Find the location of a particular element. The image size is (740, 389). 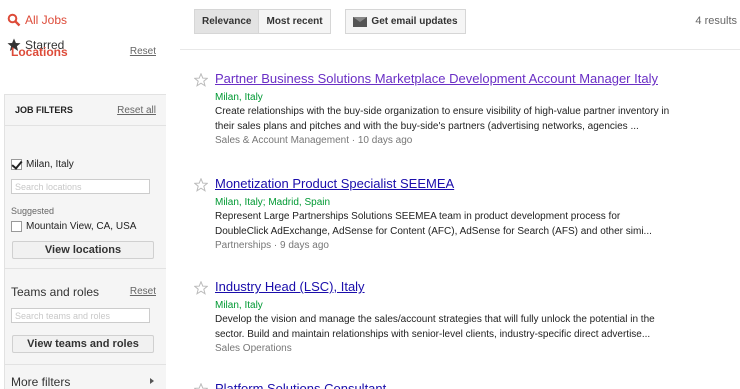

suggested-label: Suggested is located at coordinates (33, 211).